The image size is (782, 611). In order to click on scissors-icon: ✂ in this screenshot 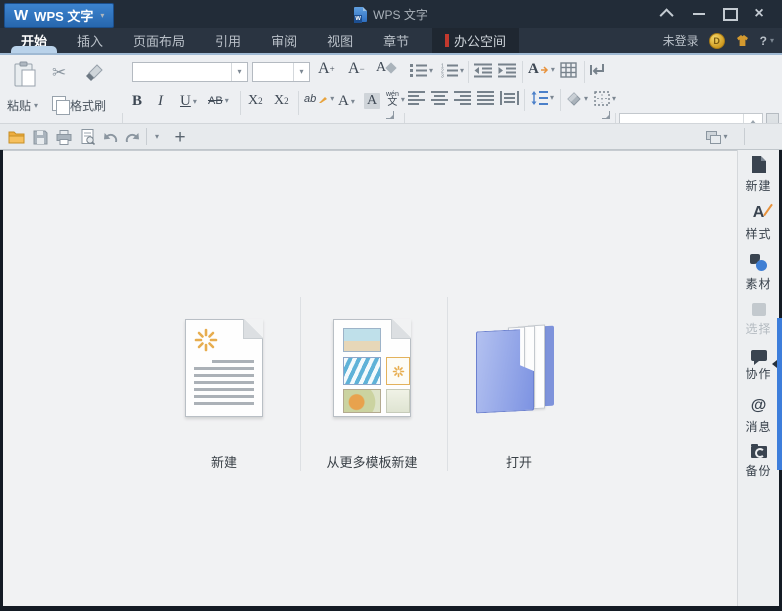, I will do `click(59, 72)`.